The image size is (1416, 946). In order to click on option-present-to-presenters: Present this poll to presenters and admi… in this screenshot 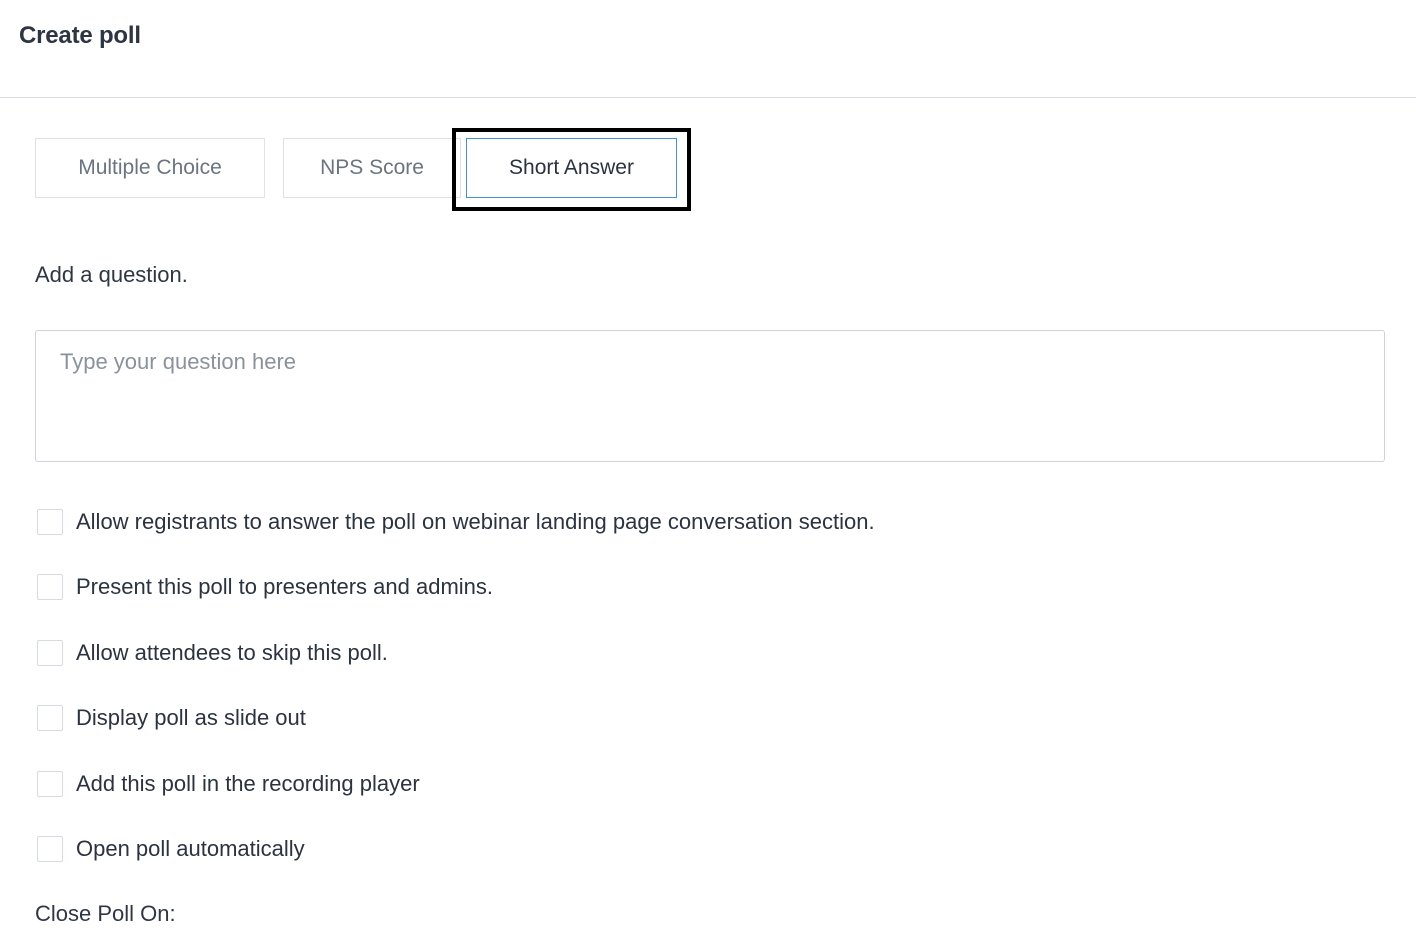, I will do `click(265, 587)`.